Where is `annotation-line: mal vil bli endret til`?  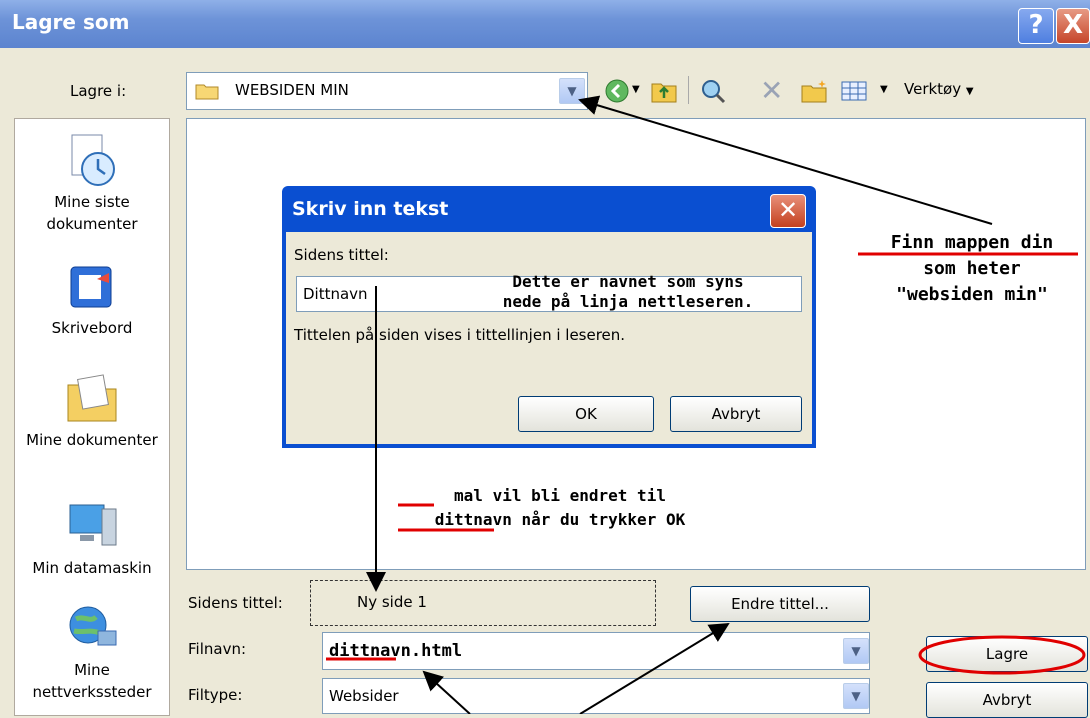 annotation-line: mal vil bli endret til is located at coordinates (560, 495).